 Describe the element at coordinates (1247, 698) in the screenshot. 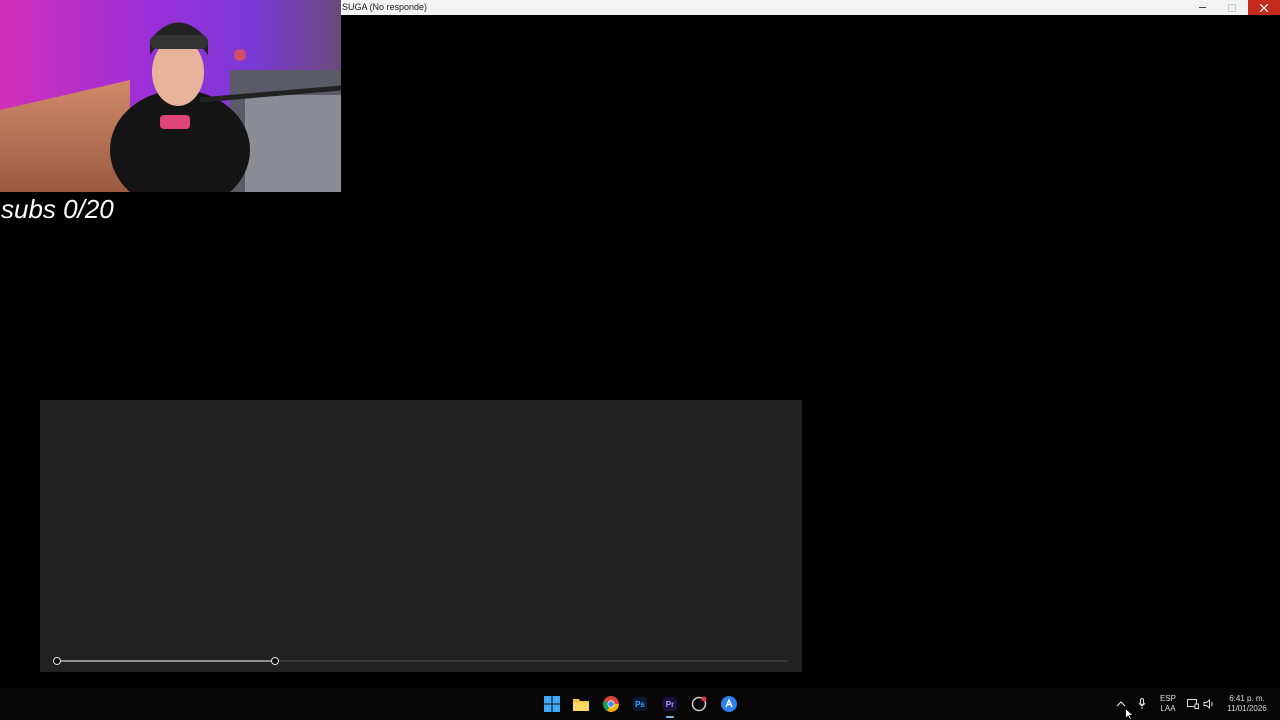

I see `clock-time: 6:41 p. m.` at that location.